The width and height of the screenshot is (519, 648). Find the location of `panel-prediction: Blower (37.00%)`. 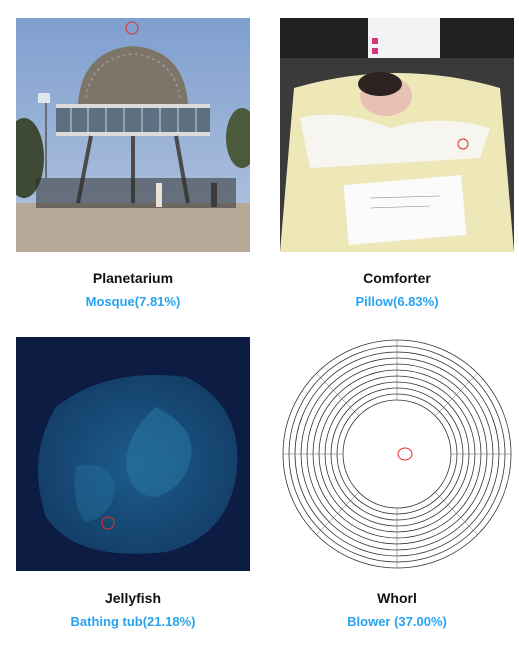

panel-prediction: Blower (37.00%) is located at coordinates (397, 621).